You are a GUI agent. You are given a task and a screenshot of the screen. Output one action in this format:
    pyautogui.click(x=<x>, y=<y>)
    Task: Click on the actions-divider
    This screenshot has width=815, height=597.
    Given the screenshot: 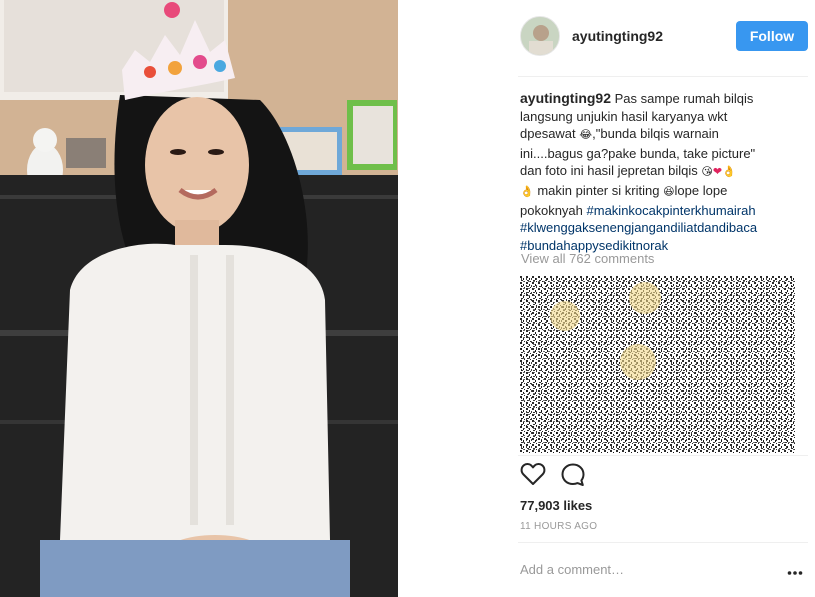 What is the action you would take?
    pyautogui.click(x=663, y=455)
    